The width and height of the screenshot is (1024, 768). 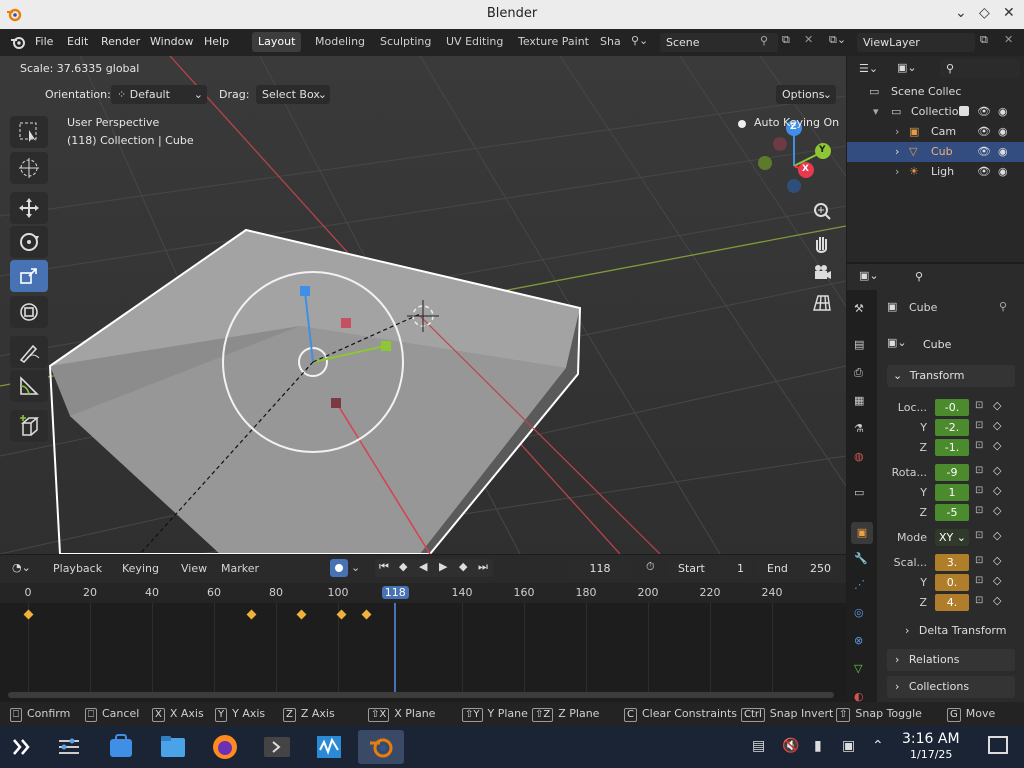 What do you see at coordinates (29, 312) in the screenshot?
I see `transform-tool` at bounding box center [29, 312].